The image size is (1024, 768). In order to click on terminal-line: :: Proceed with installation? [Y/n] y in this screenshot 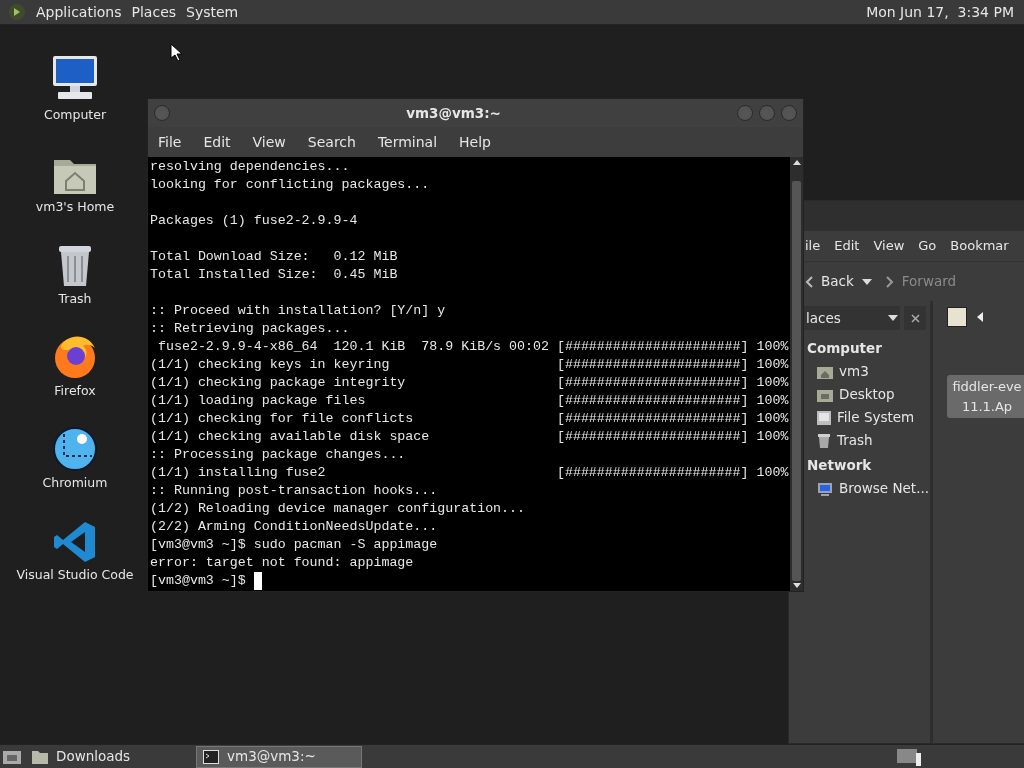, I will do `click(298, 311)`.